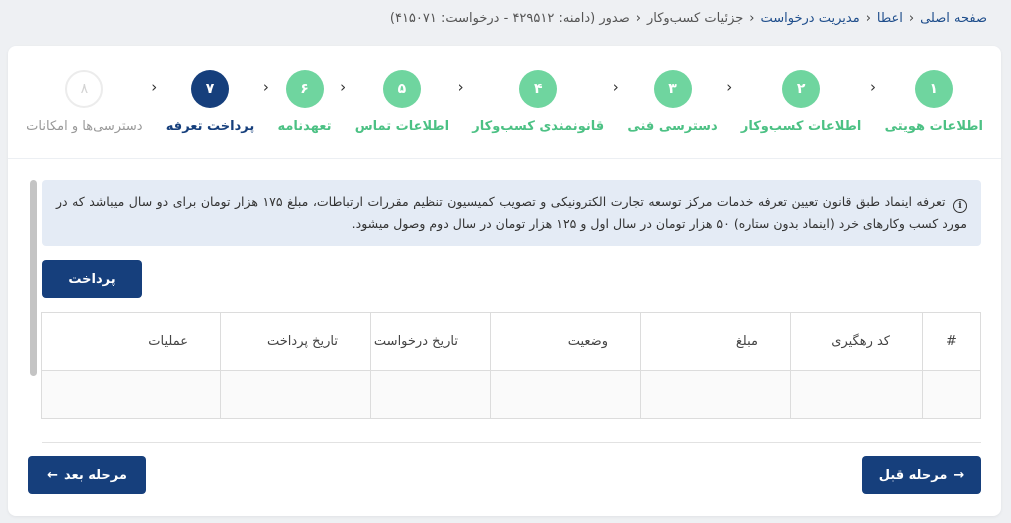 The width and height of the screenshot is (1011, 523). What do you see at coordinates (304, 126) in the screenshot?
I see `step-label: تعهدنامه` at bounding box center [304, 126].